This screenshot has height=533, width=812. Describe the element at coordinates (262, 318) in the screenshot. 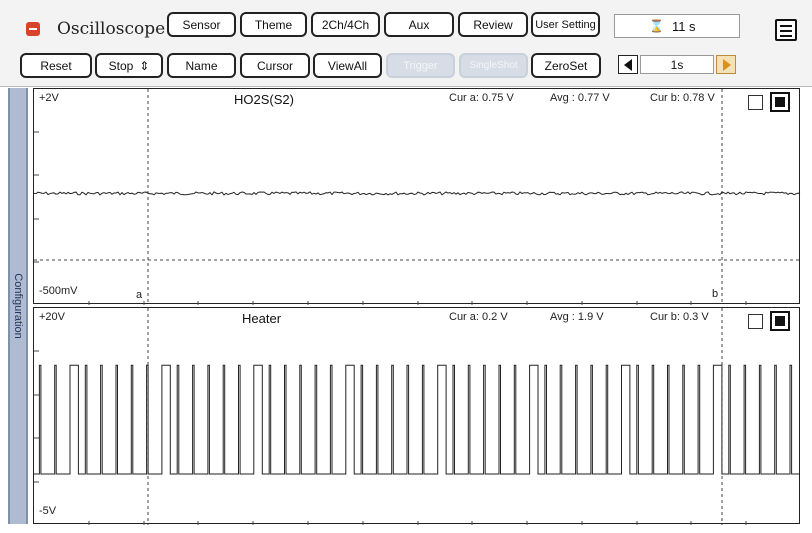

I see `channel2-title: Heater` at that location.